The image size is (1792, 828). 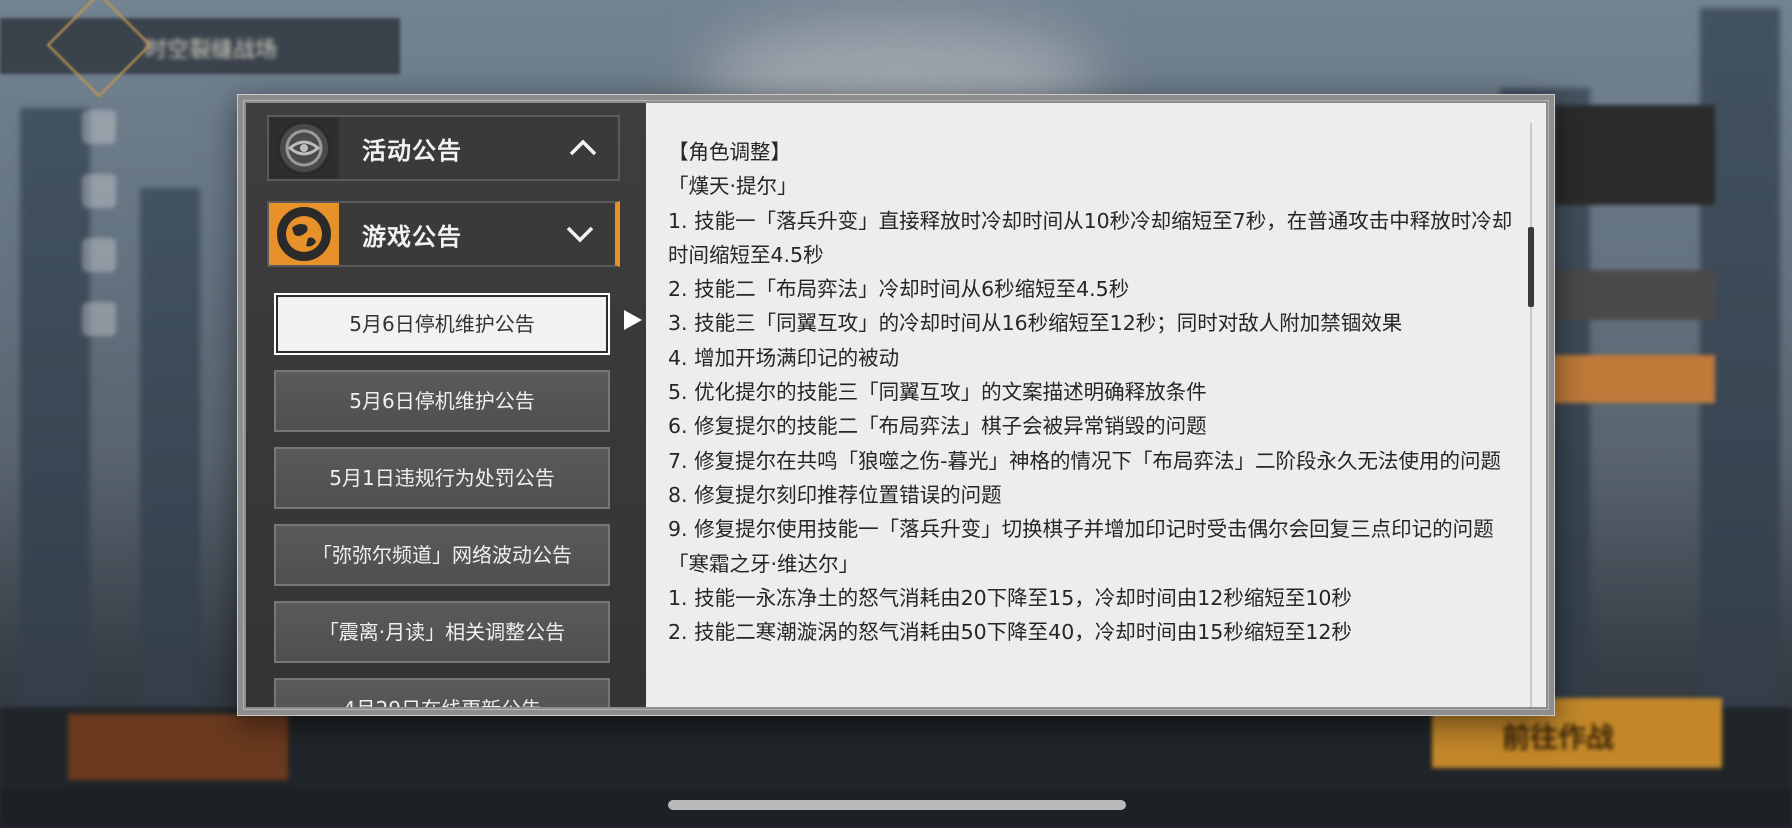 I want to click on content-line: 3. 技能三「同翼互攻」的冷却时间从16秒缩短至12秒；同时对敌人附加禁锢效果, so click(x=1035, y=323).